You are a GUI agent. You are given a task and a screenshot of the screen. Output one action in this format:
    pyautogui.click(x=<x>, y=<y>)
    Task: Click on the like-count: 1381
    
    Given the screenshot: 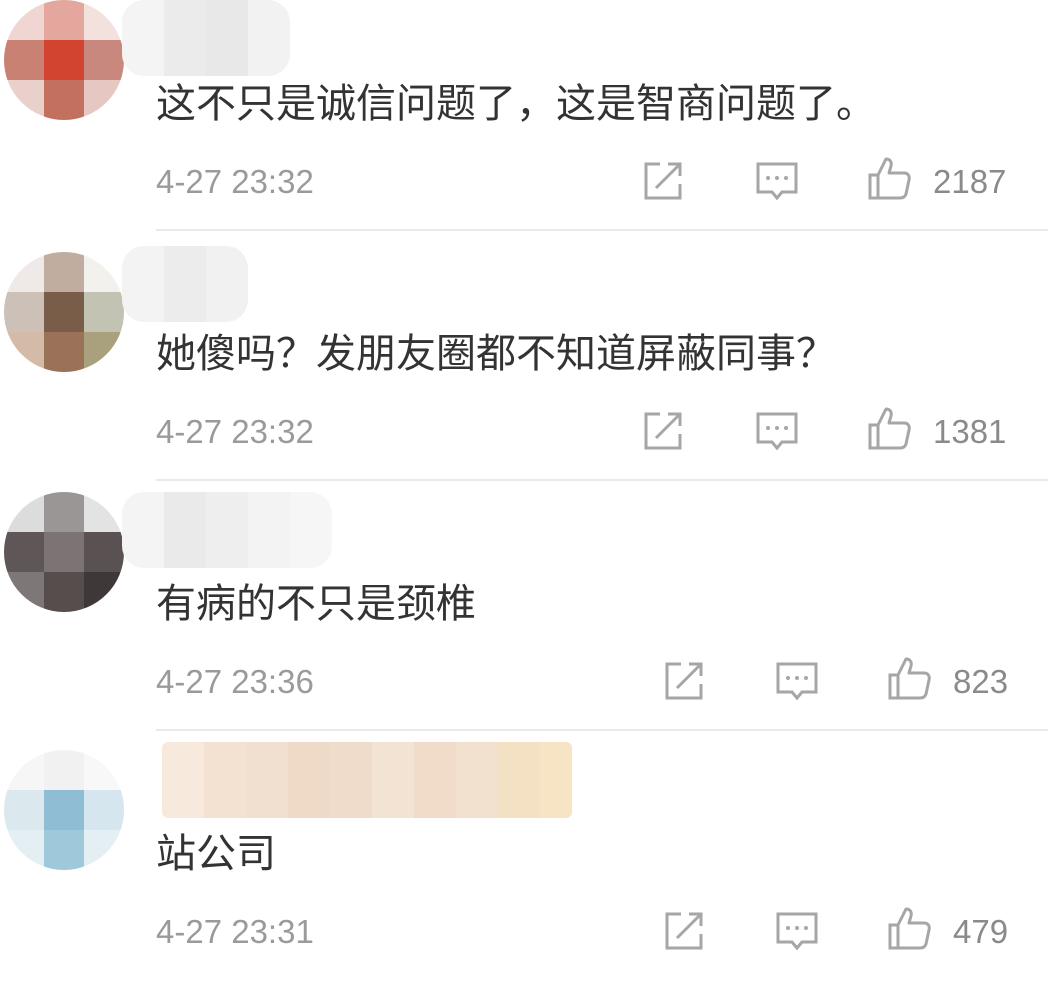 What is the action you would take?
    pyautogui.click(x=970, y=431)
    